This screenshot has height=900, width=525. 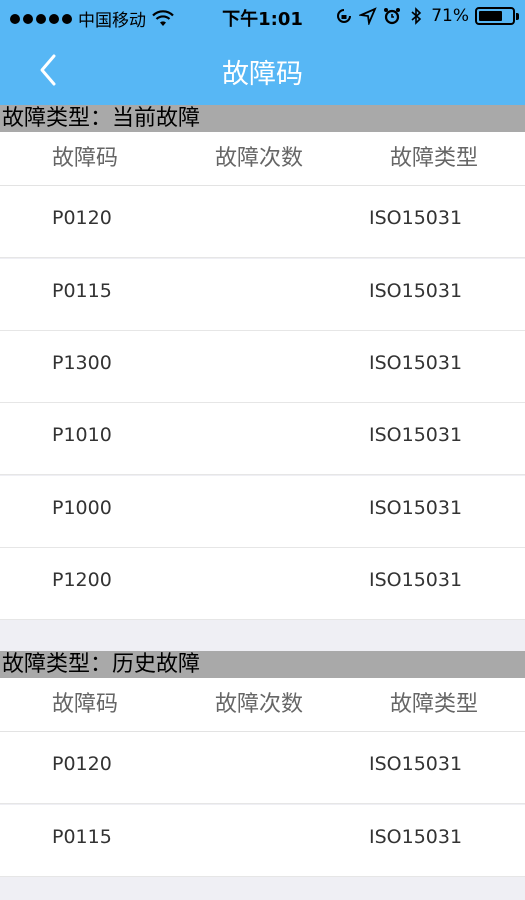 I want to click on top-bar: 中国移动 下午1:01 71% 故障码, so click(x=262, y=52).